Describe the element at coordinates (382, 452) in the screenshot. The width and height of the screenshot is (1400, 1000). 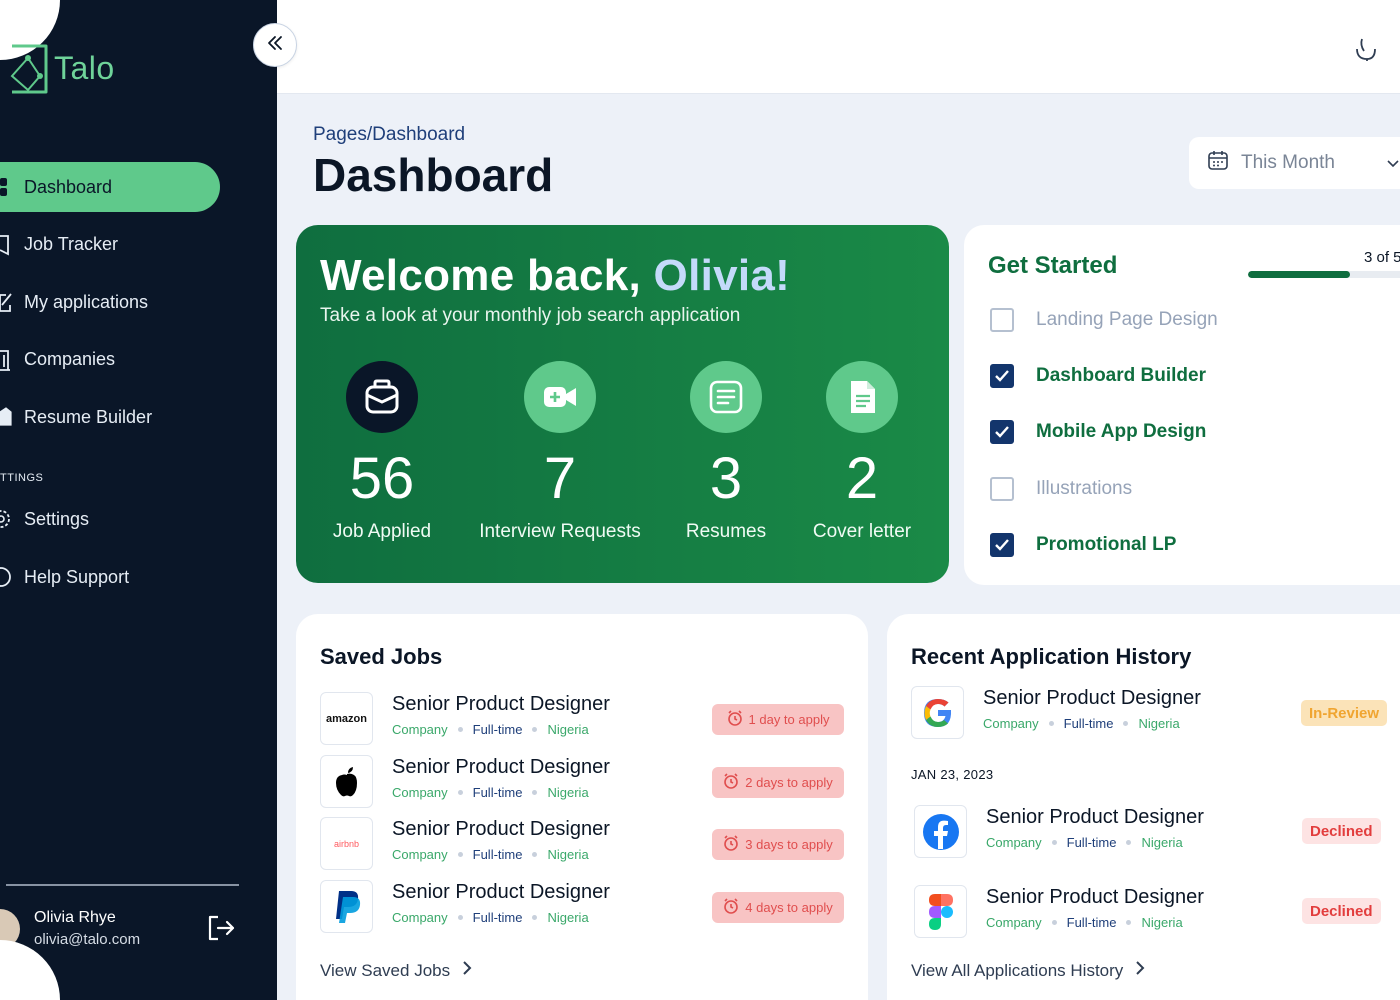
I see `stat-job-applied: 56 Job Applied` at that location.